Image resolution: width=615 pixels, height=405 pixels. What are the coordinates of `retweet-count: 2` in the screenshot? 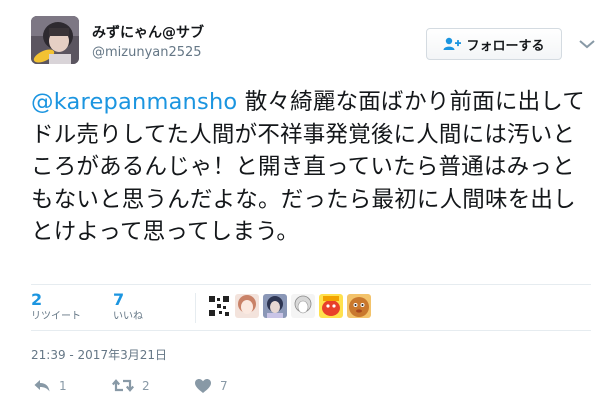 It's located at (37, 299).